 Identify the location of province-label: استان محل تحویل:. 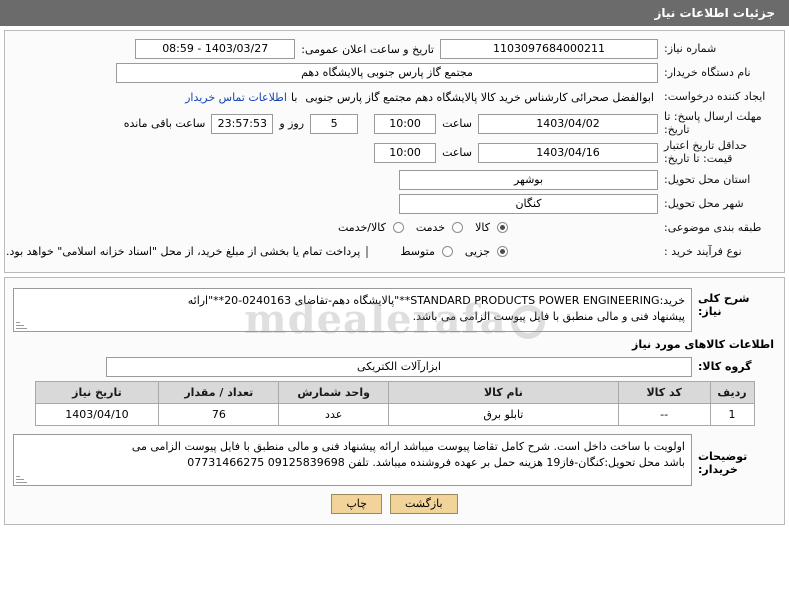
(707, 179).